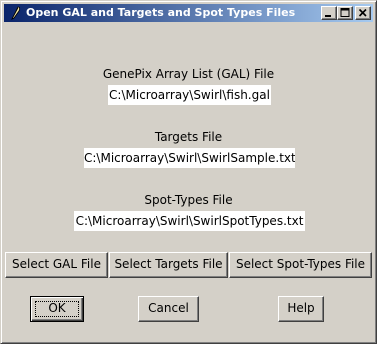  I want to click on ok-button: OK, so click(57, 309).